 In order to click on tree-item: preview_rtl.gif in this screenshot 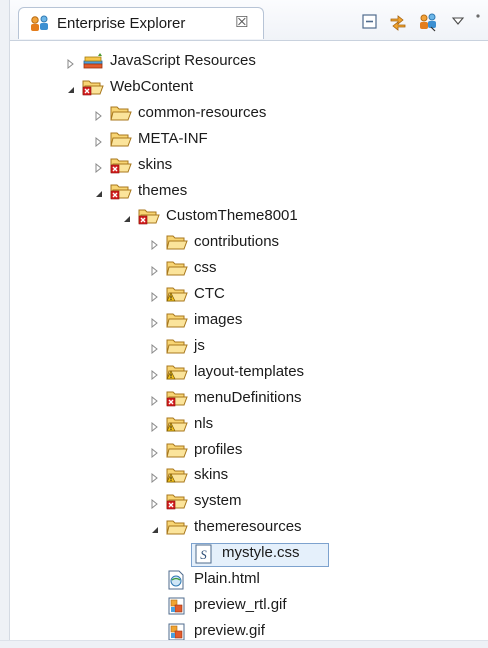, I will do `click(245, 605)`.